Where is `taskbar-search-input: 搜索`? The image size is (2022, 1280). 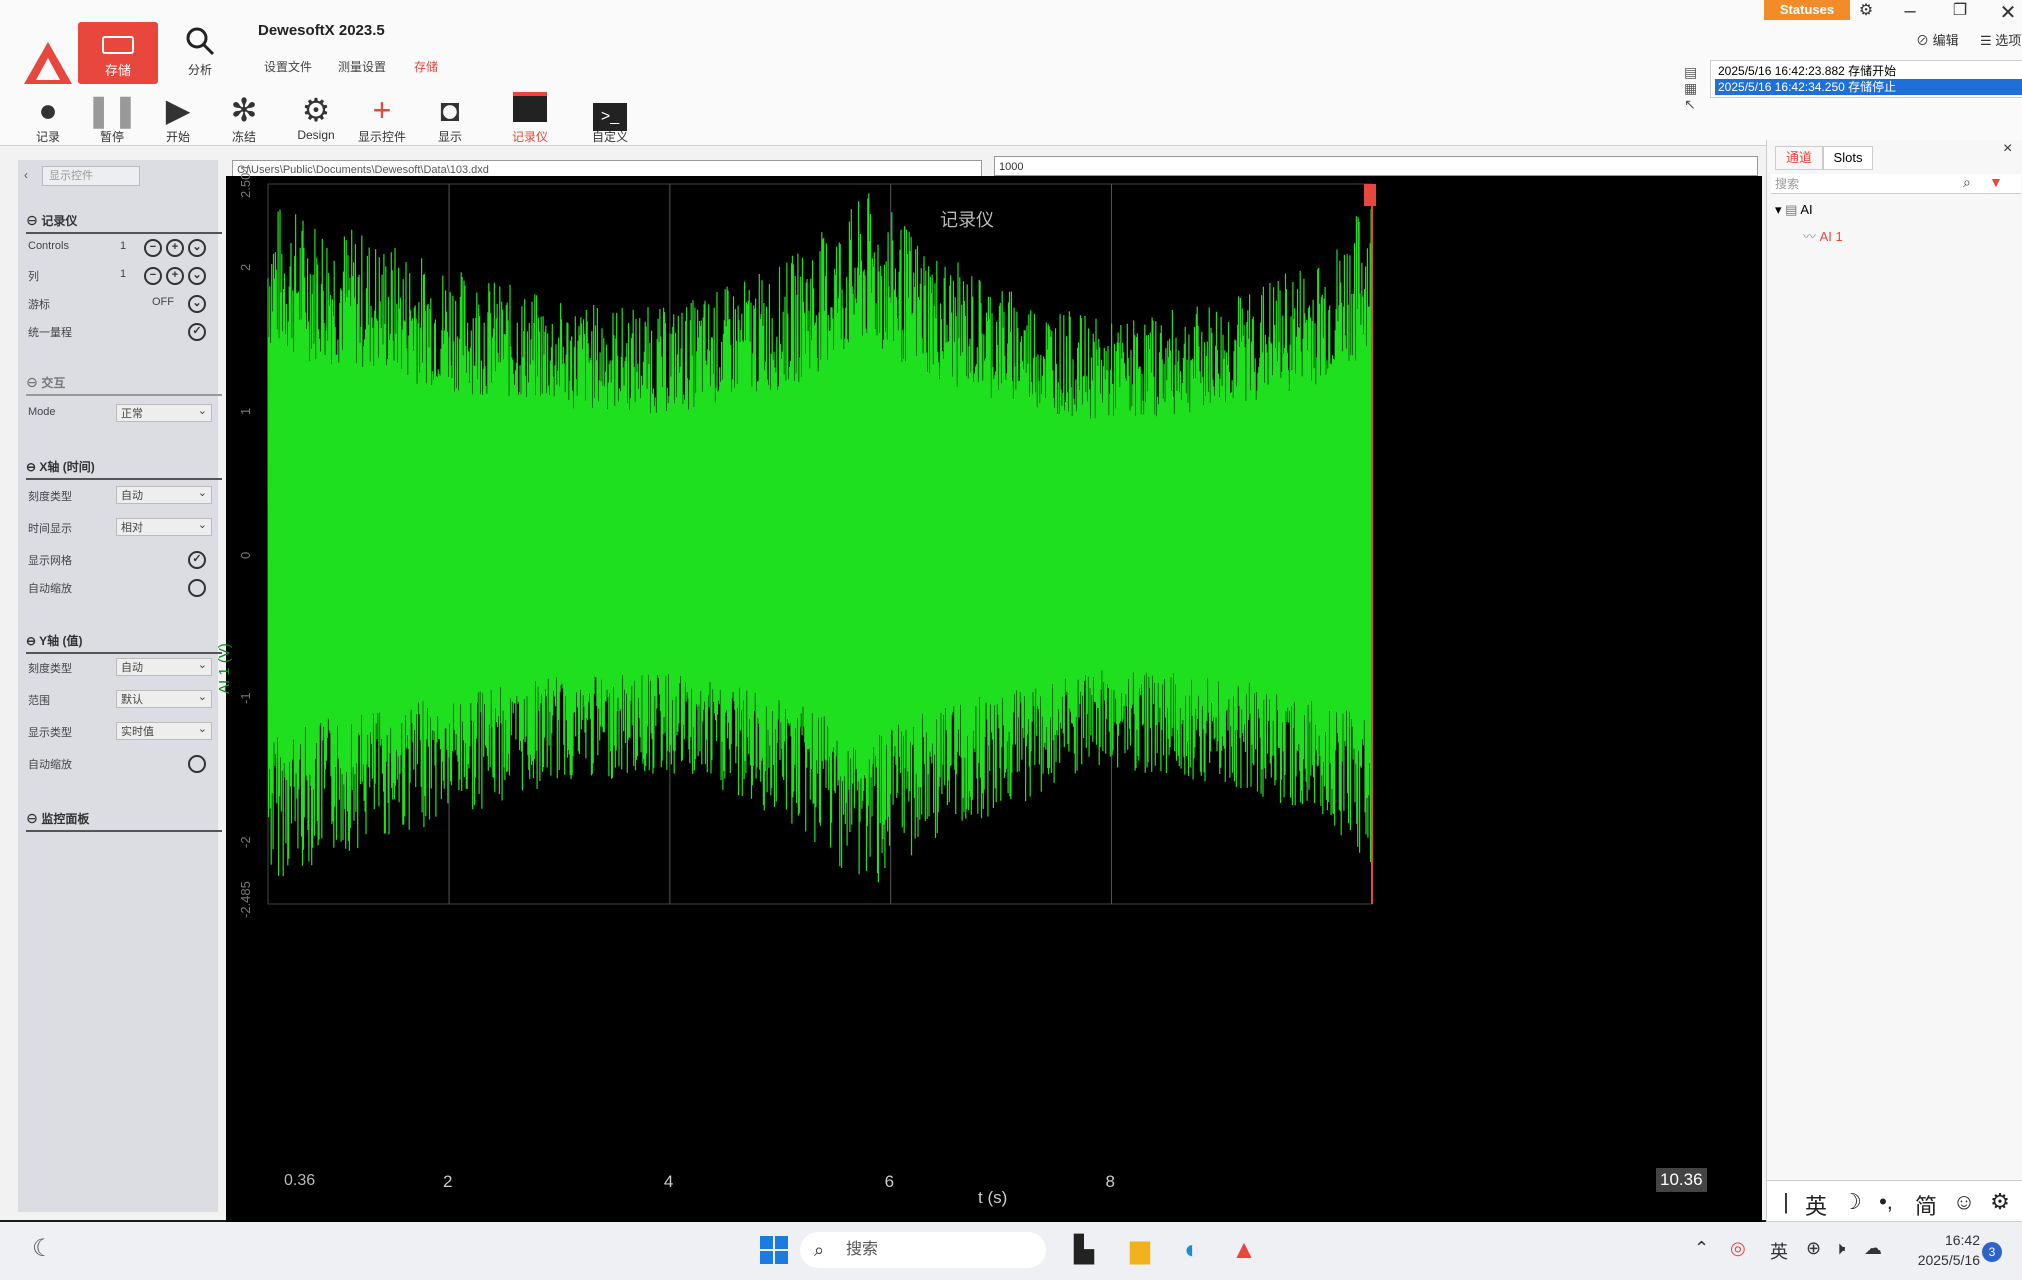
taskbar-search-input: 搜索 is located at coordinates (923, 1250).